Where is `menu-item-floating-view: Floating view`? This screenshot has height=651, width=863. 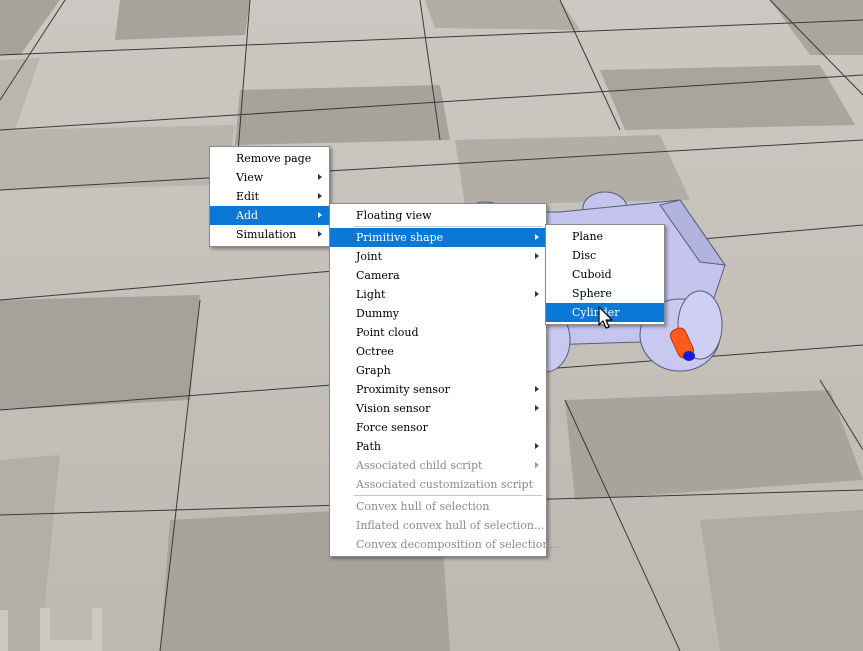
menu-item-floating-view: Floating view is located at coordinates (438, 215).